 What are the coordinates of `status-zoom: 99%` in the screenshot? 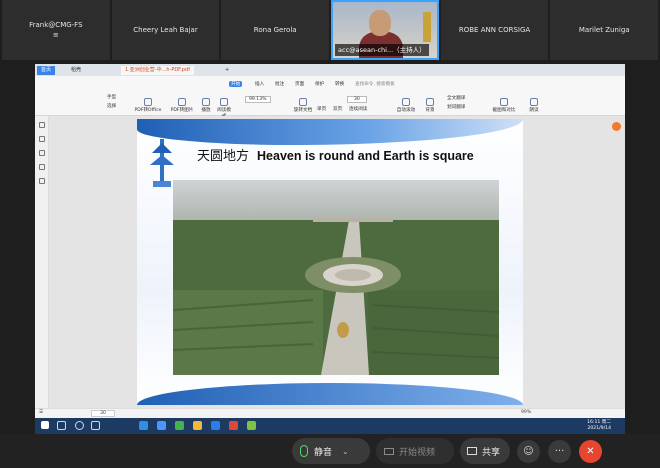 It's located at (526, 412).